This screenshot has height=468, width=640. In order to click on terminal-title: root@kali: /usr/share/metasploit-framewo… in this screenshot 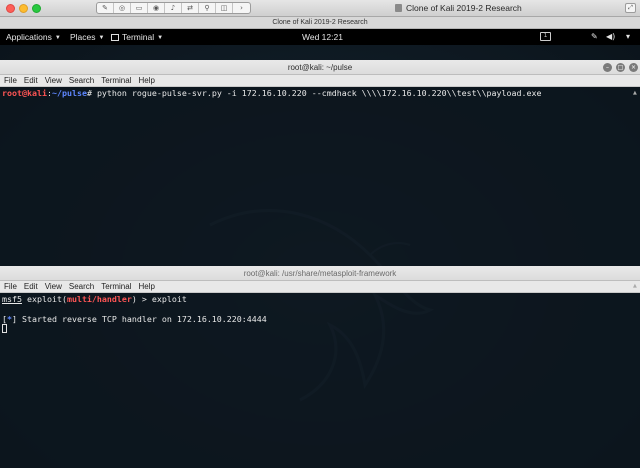, I will do `click(320, 273)`.